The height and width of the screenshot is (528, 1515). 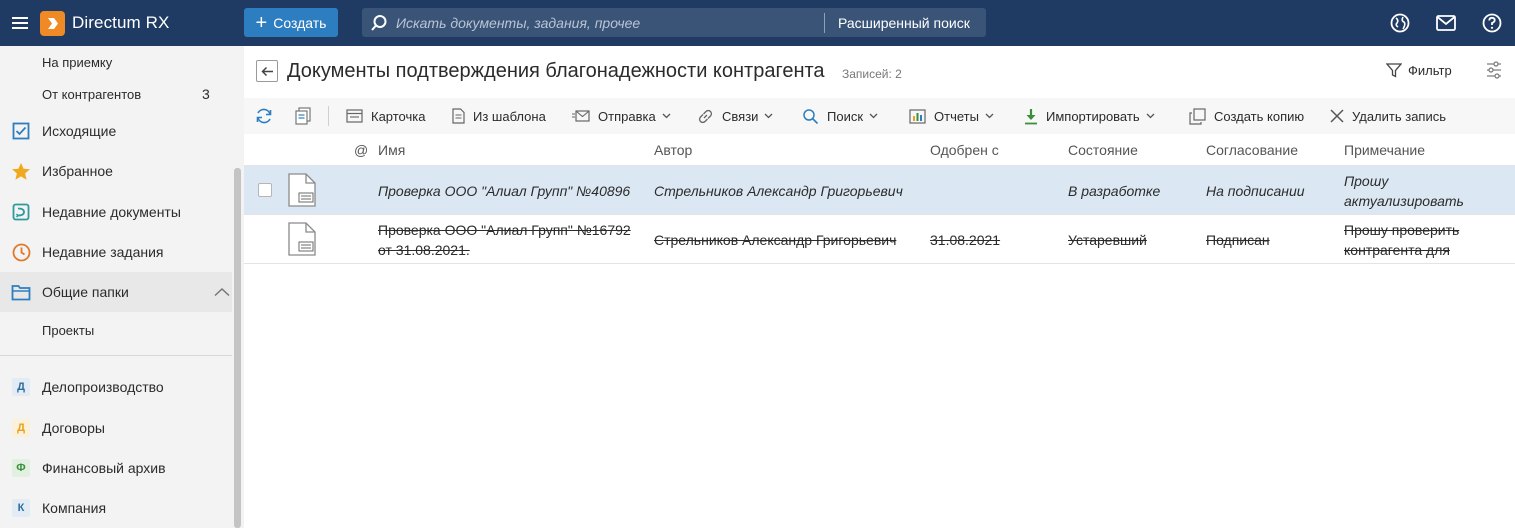 I want to click on copy-list-button, so click(x=307, y=116).